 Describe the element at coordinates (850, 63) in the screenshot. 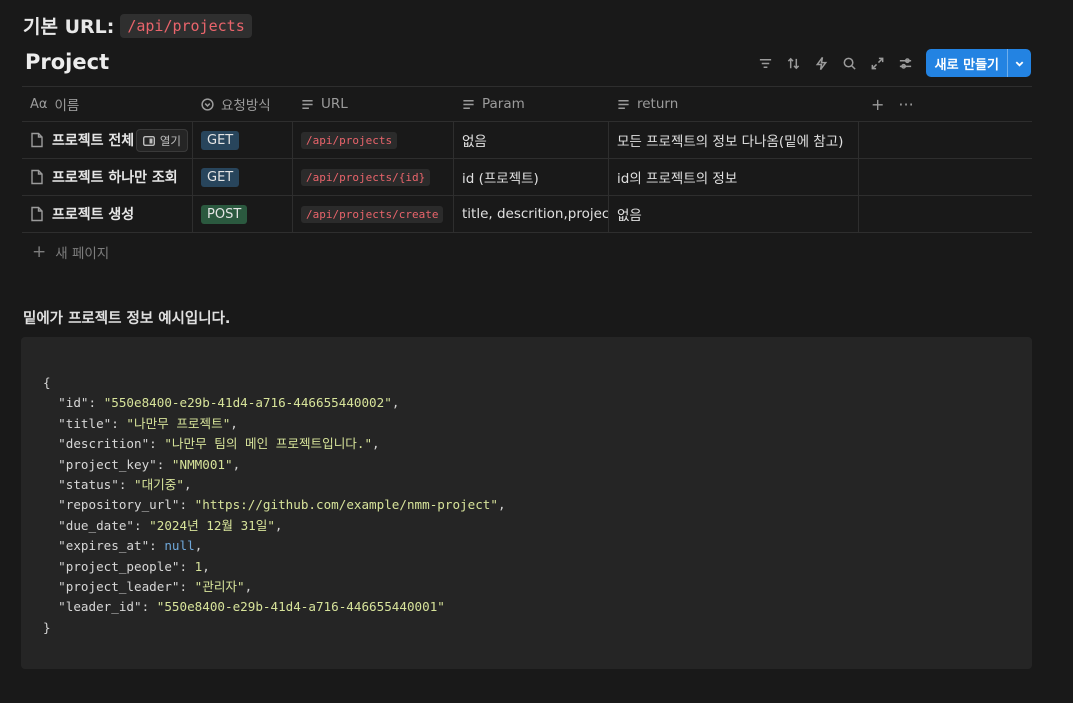

I see `search-icon` at that location.